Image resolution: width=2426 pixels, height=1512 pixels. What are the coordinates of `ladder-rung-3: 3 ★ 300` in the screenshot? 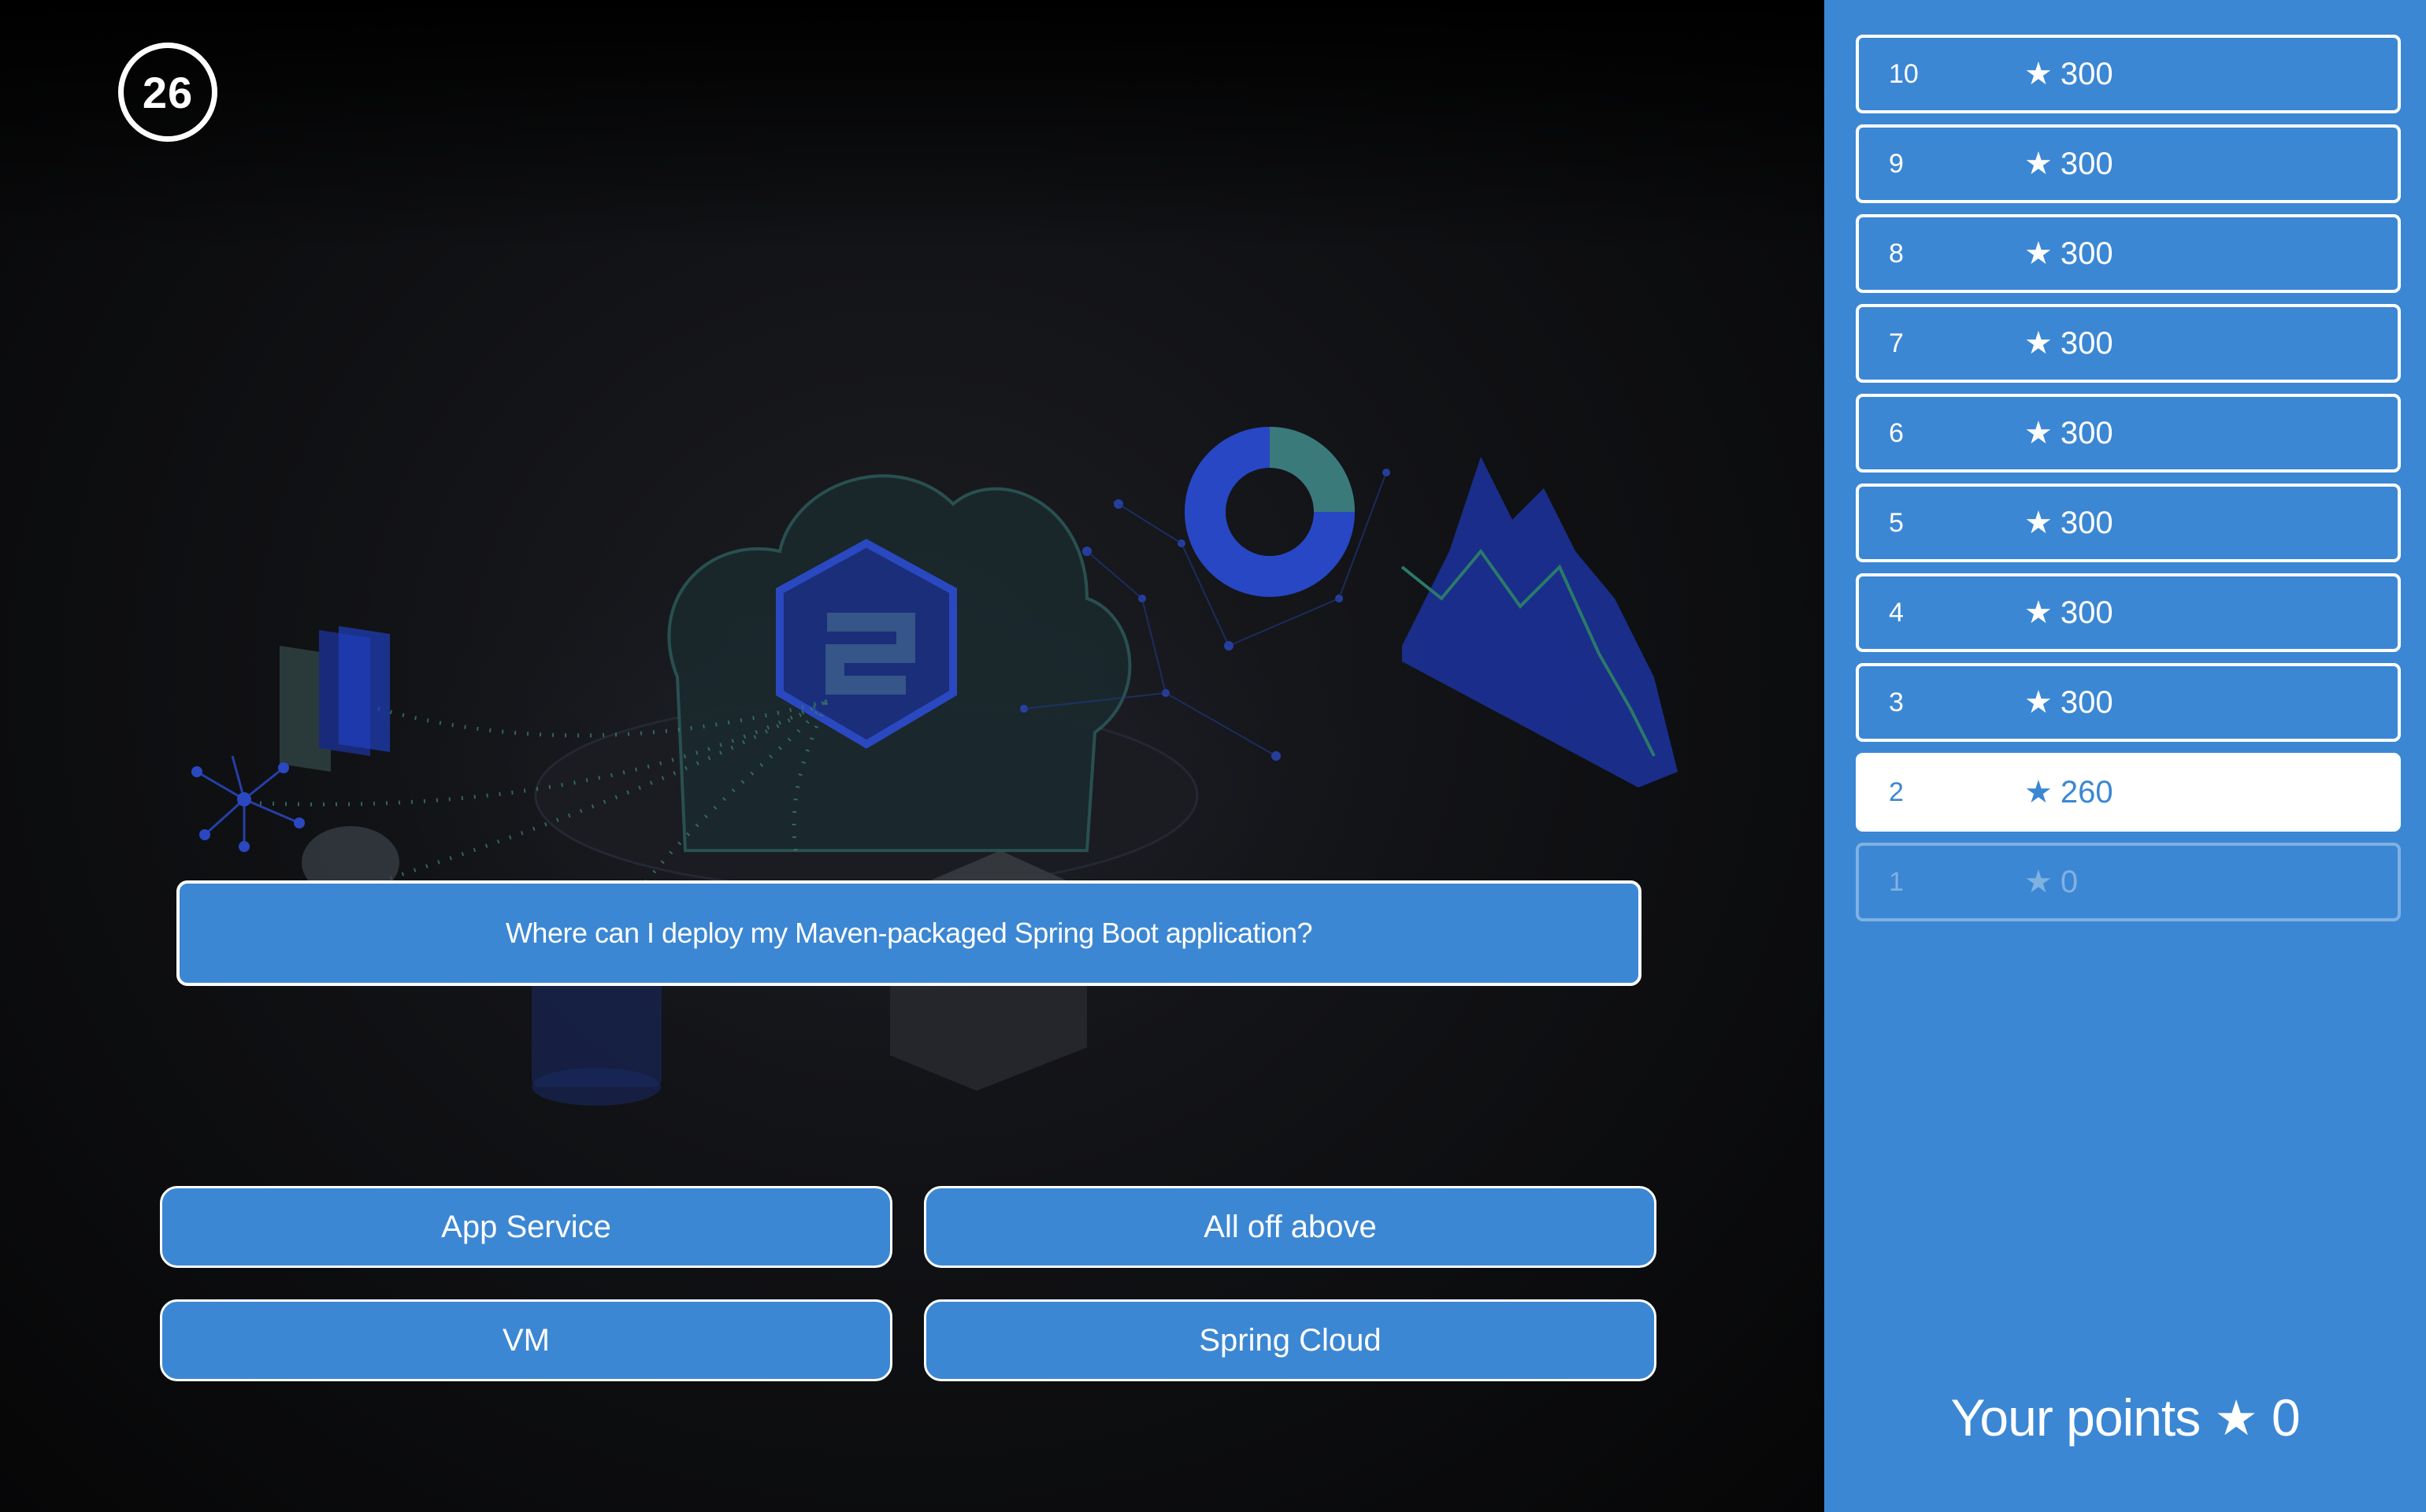 It's located at (2128, 702).